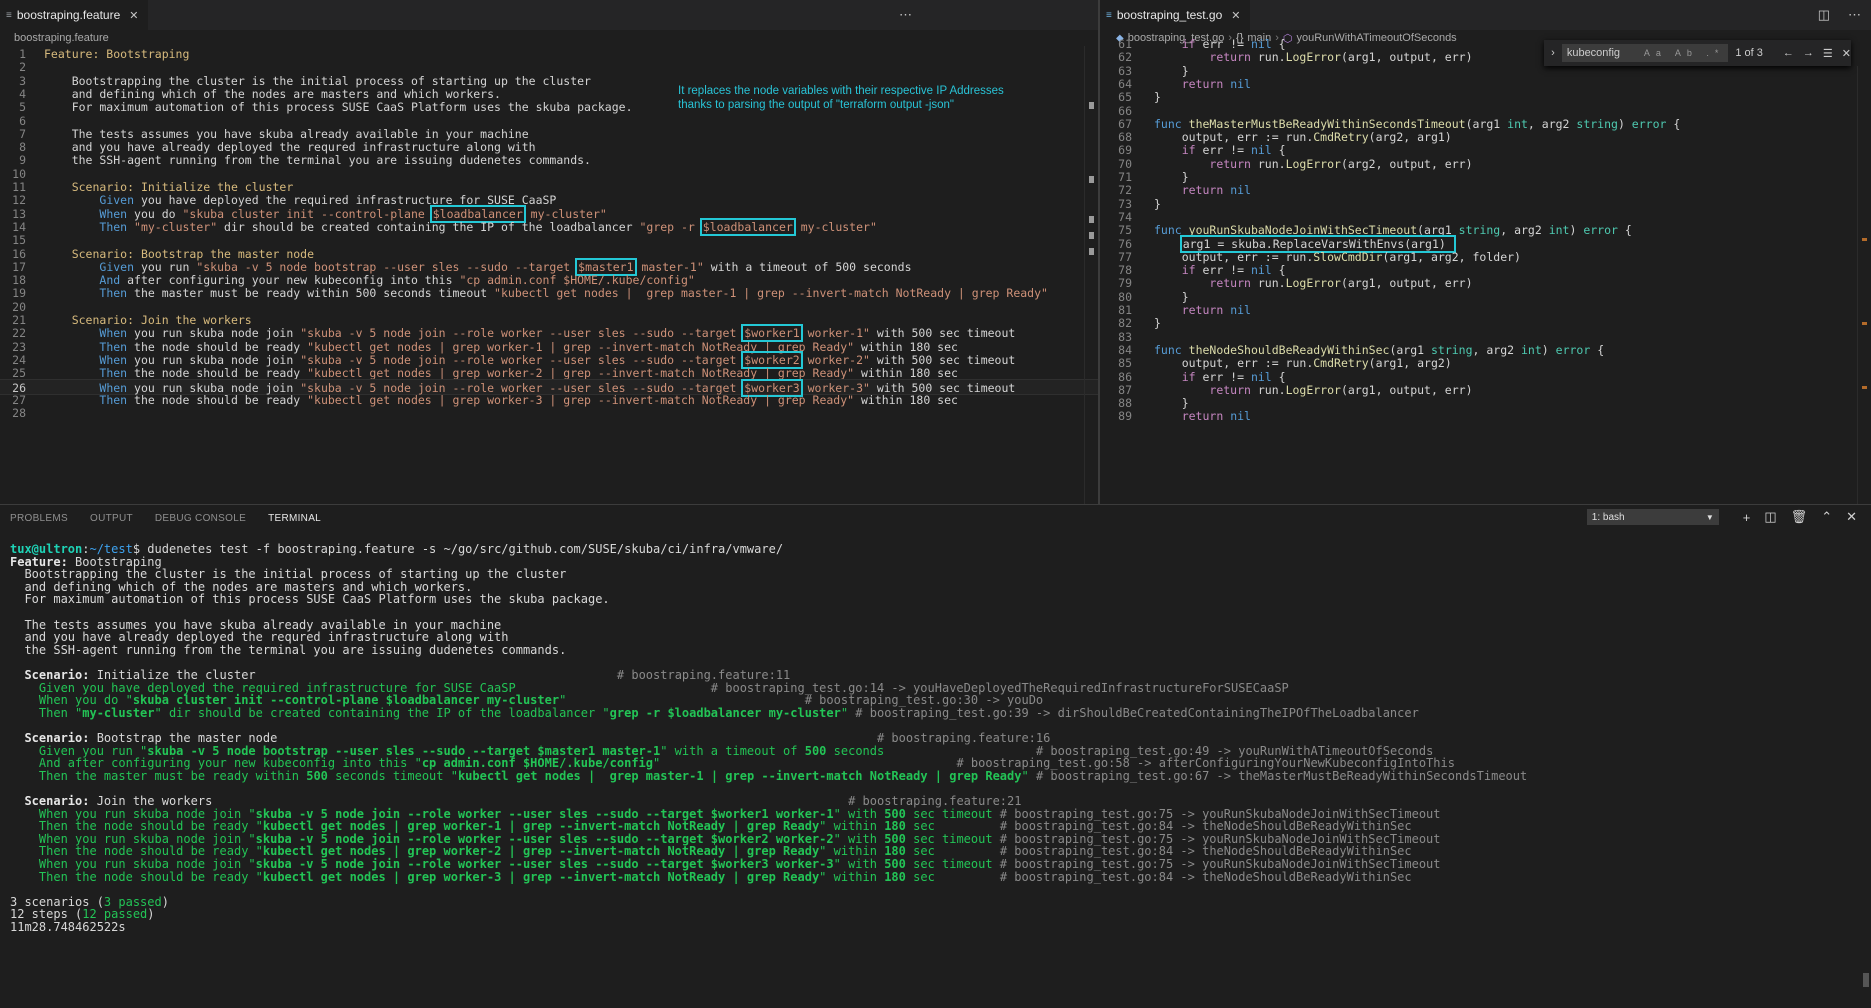  Describe the element at coordinates (1553, 53) in the screenshot. I see `toggle-replace-icon: ›` at that location.